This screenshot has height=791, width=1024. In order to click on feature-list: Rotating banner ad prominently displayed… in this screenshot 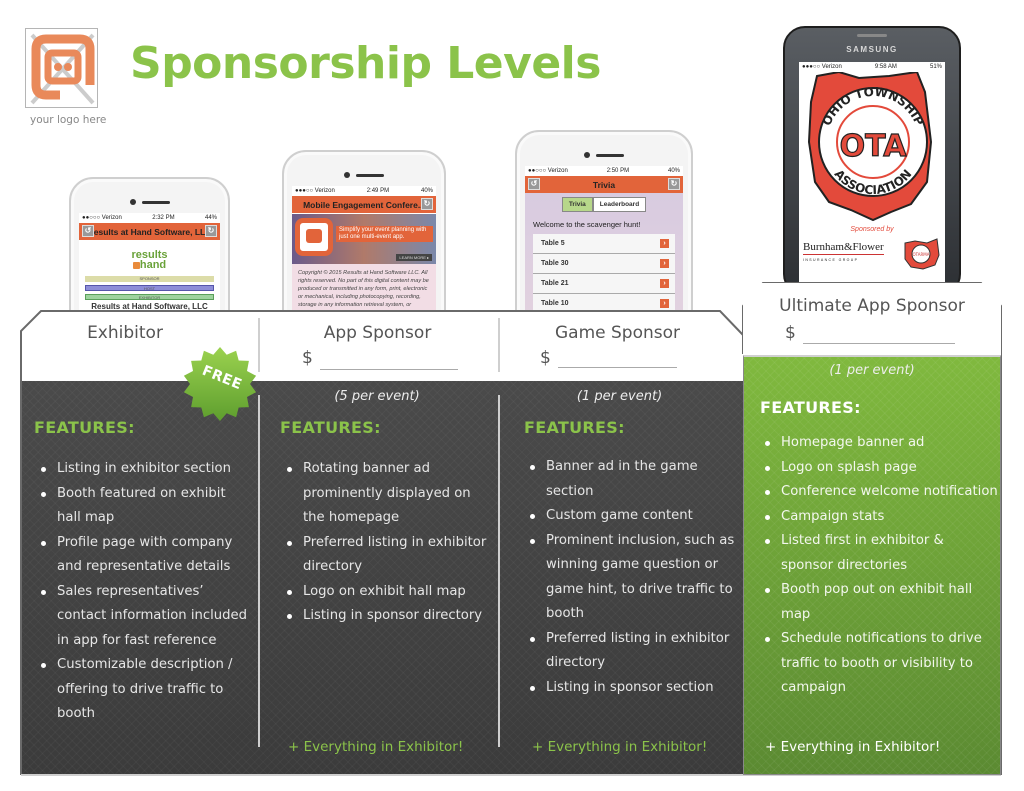, I will do `click(386, 543)`.